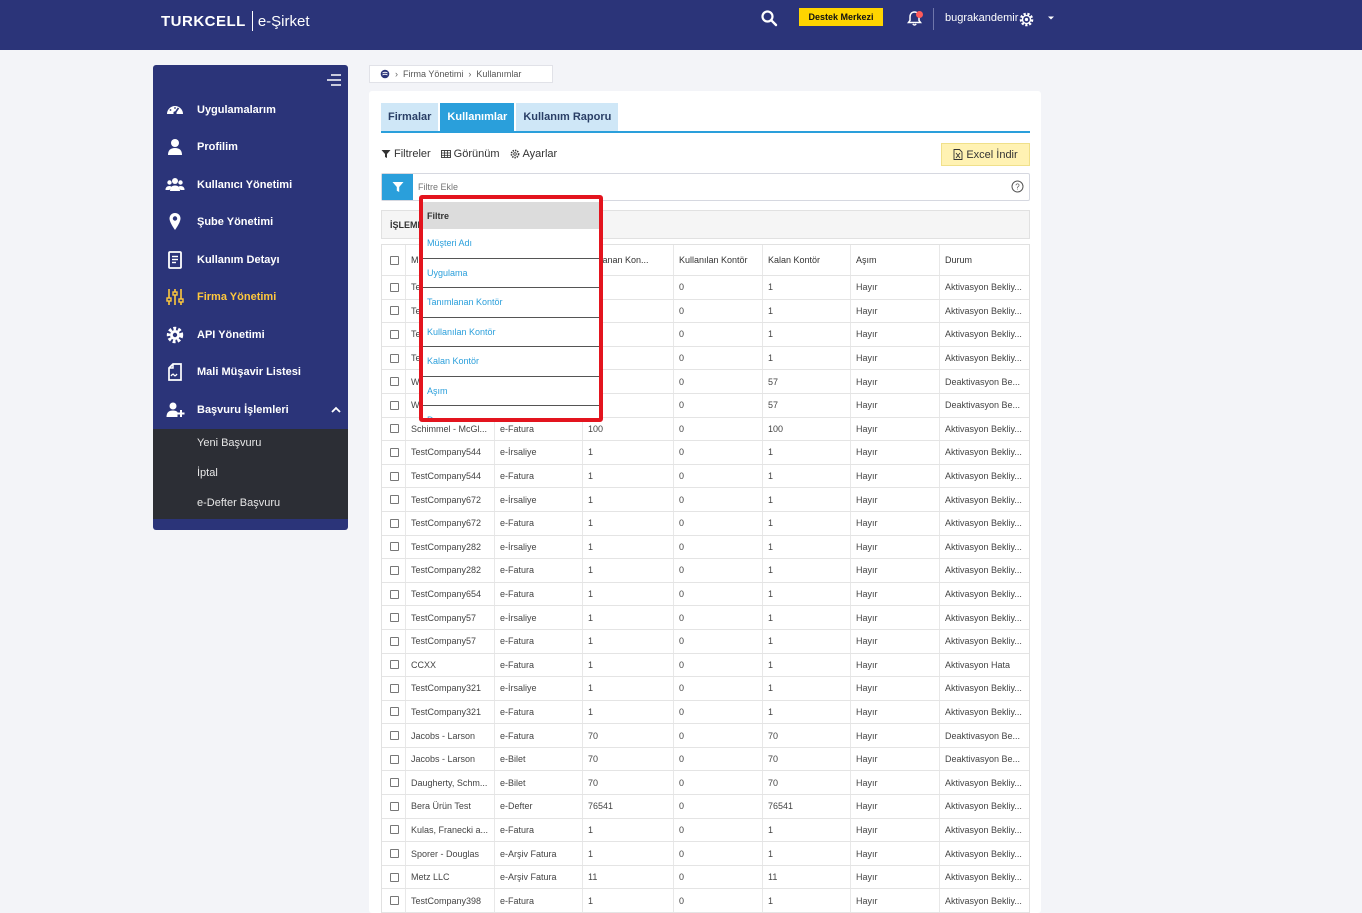 The width and height of the screenshot is (1362, 913). Describe the element at coordinates (394, 260) in the screenshot. I see `select-all-checkbox` at that location.